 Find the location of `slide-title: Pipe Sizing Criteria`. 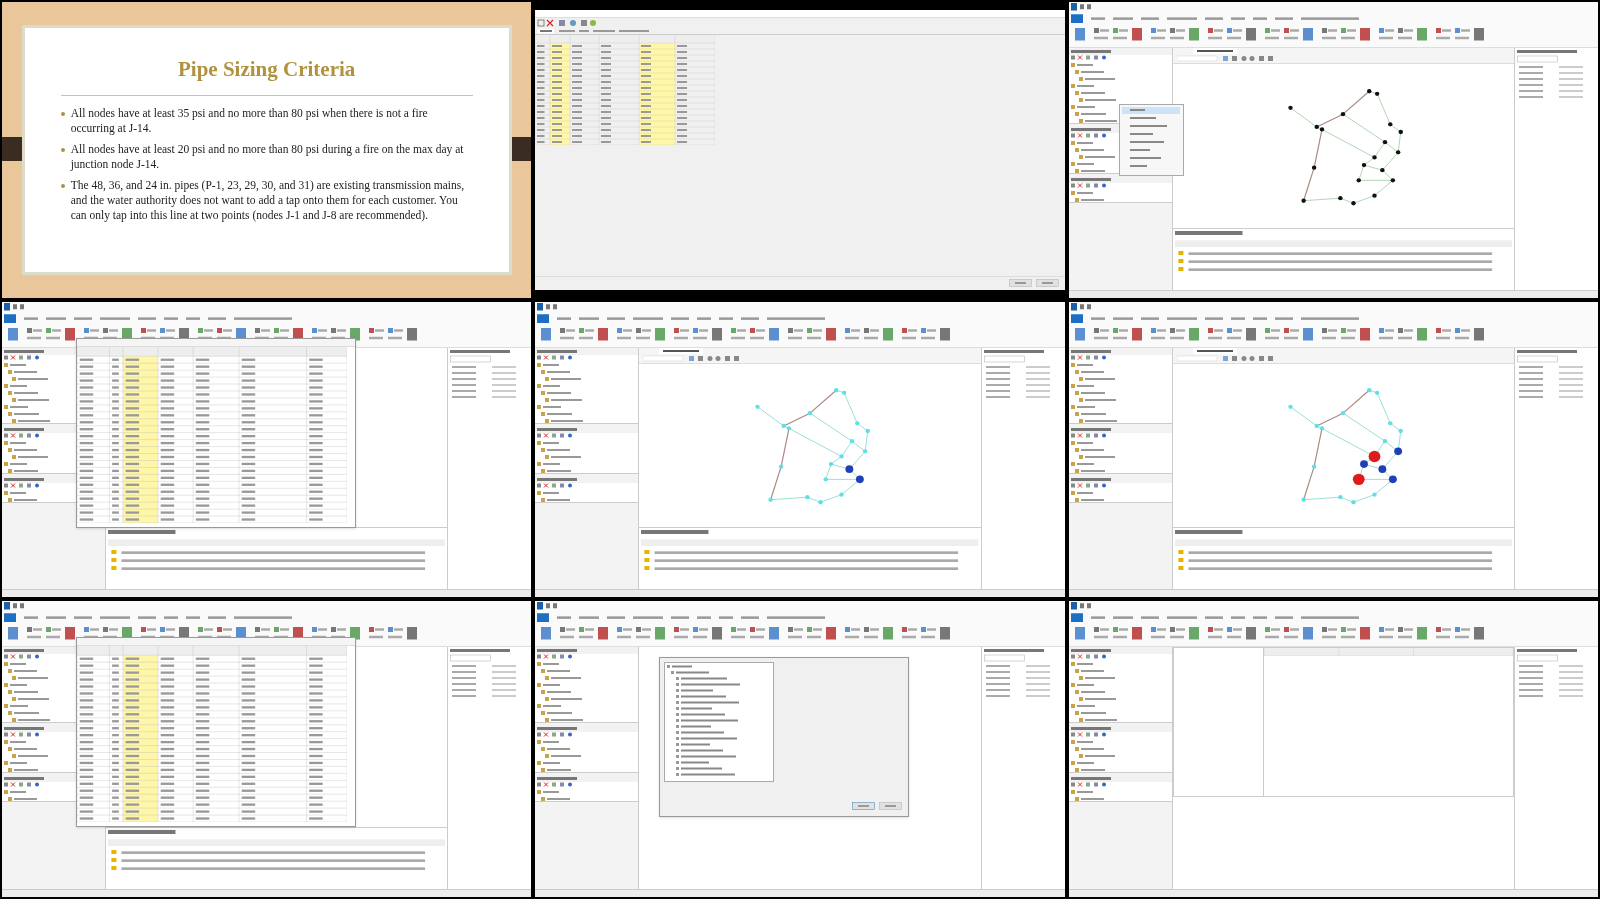

slide-title: Pipe Sizing Criteria is located at coordinates (267, 69).